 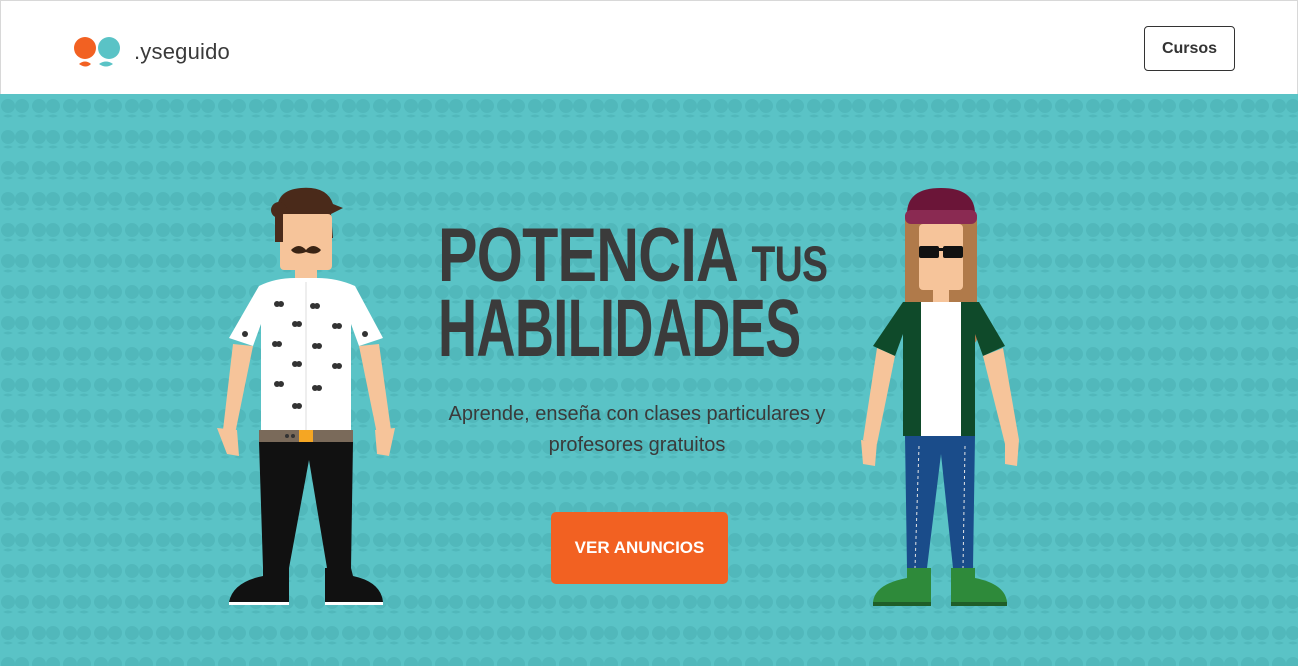 What do you see at coordinates (98, 55) in the screenshot?
I see `logo-icon` at bounding box center [98, 55].